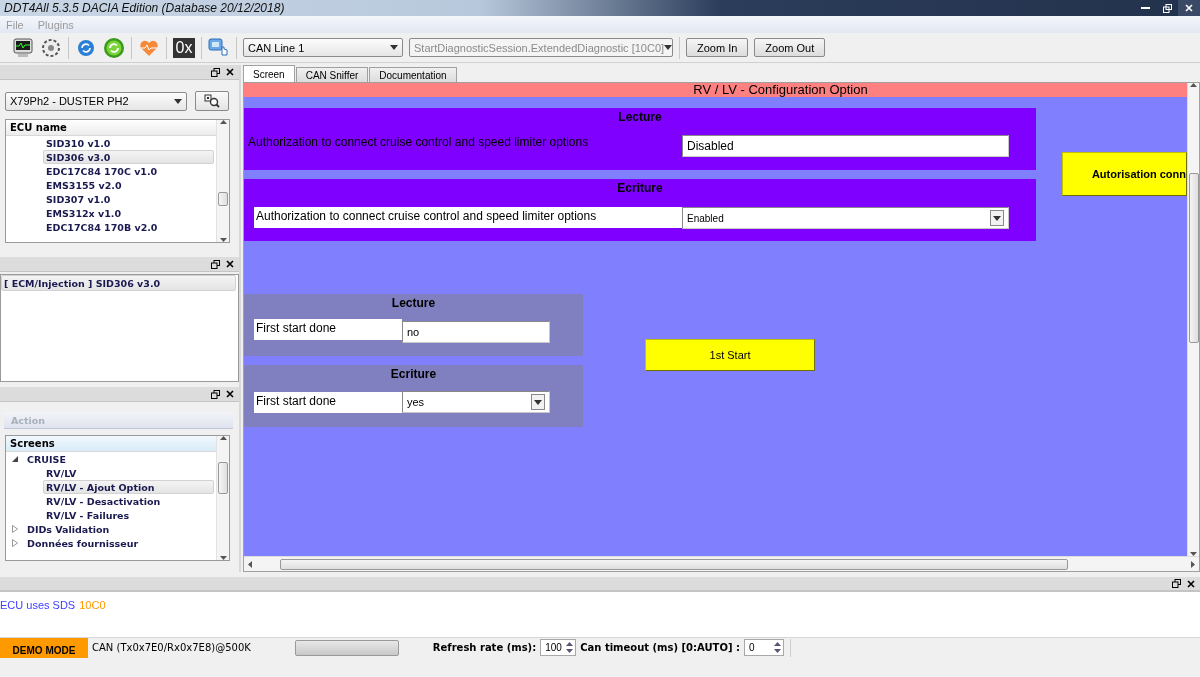  Describe the element at coordinates (764, 647) in the screenshot. I see `timeout-spinbox: 0` at that location.